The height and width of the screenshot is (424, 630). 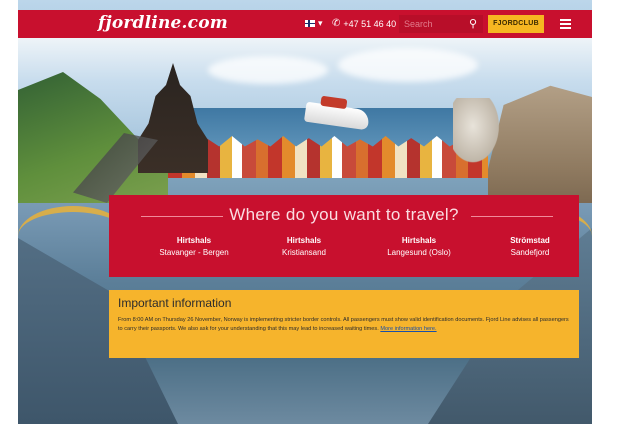 I want to click on phone-link: ✆ +47 51 46 40 99, so click(x=370, y=23).